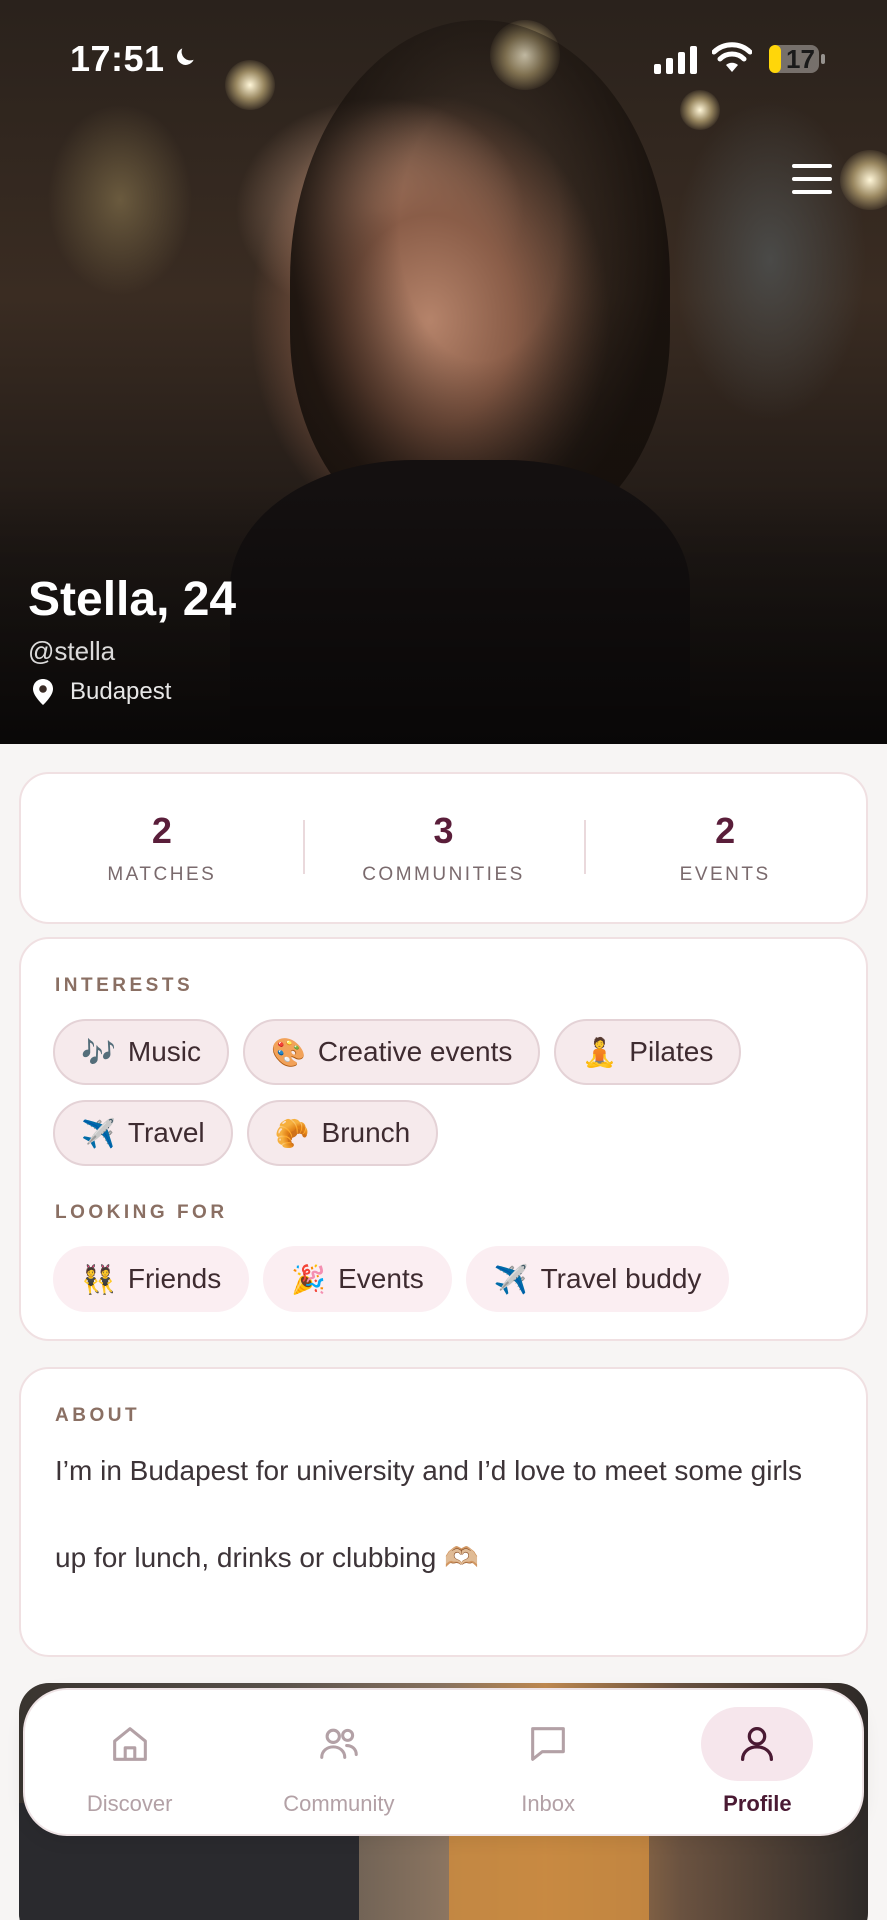 This screenshot has height=1920, width=887. I want to click on profile-handle: @stella, so click(72, 651).